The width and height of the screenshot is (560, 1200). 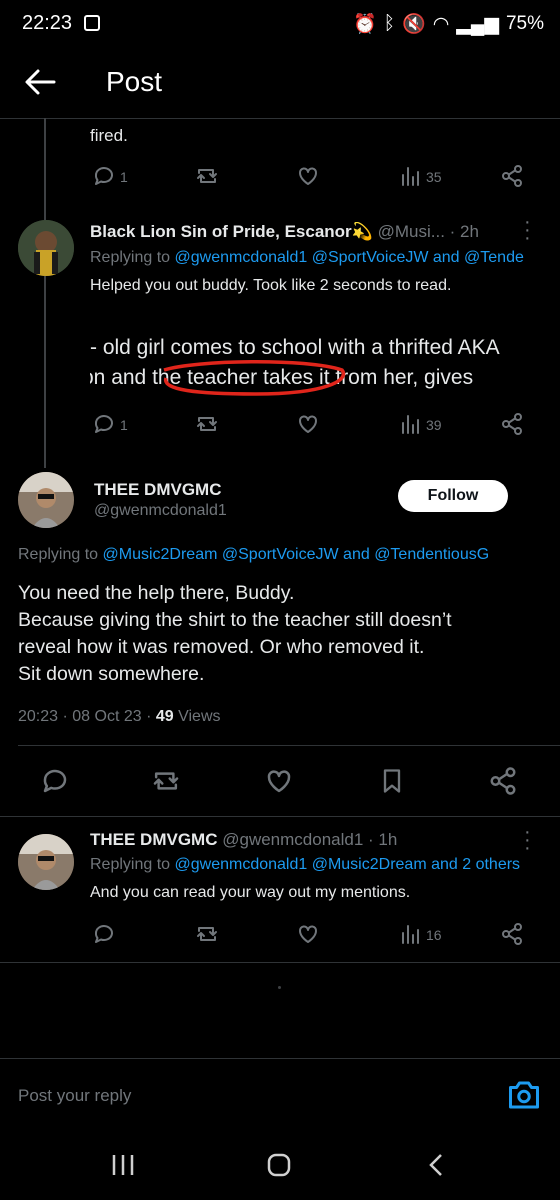 I want to click on bookmark-button, so click(x=392, y=783).